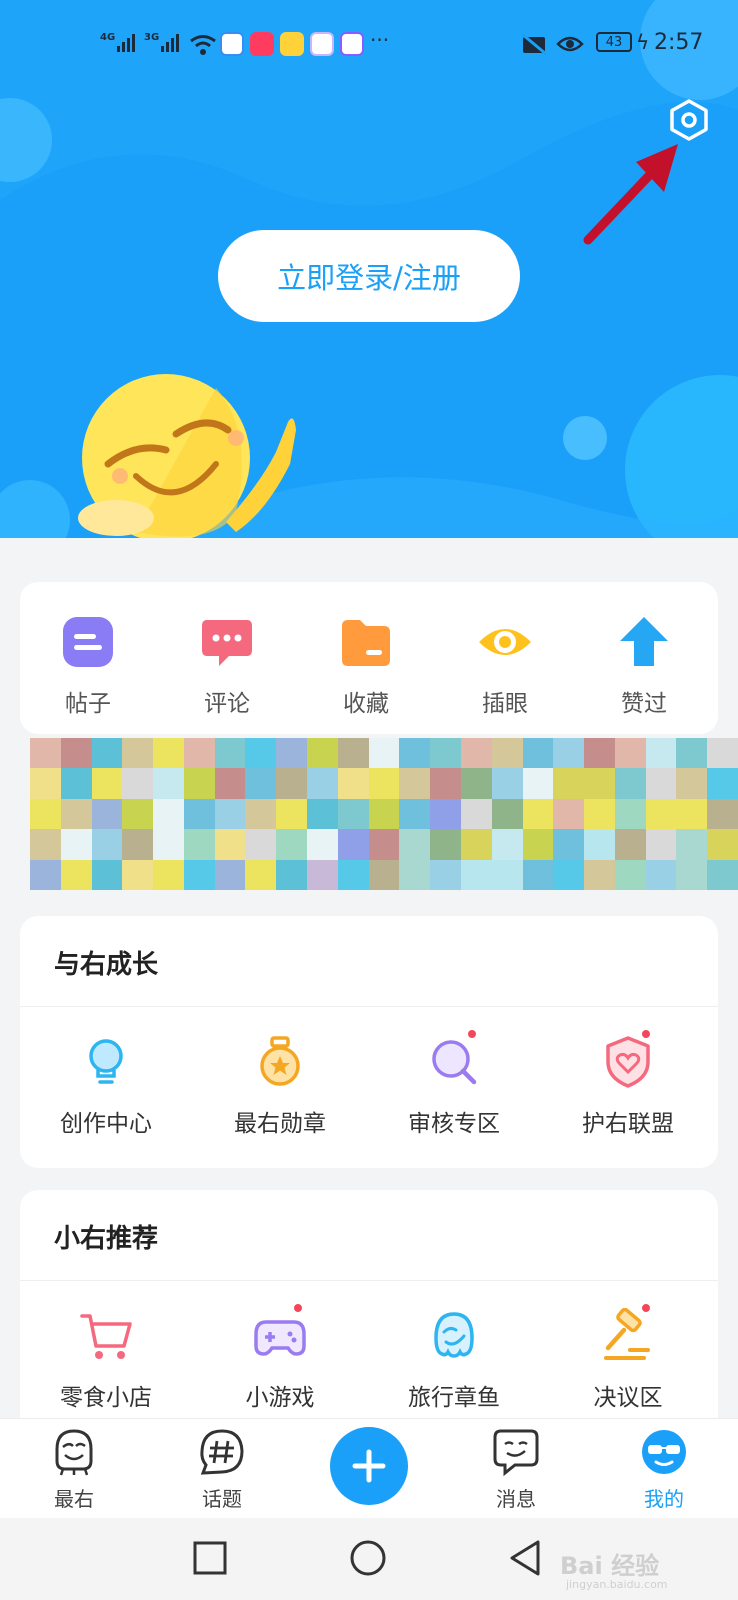 The height and width of the screenshot is (1600, 738). What do you see at coordinates (106, 1398) in the screenshot?
I see `recommend-item-label: 零食小店` at bounding box center [106, 1398].